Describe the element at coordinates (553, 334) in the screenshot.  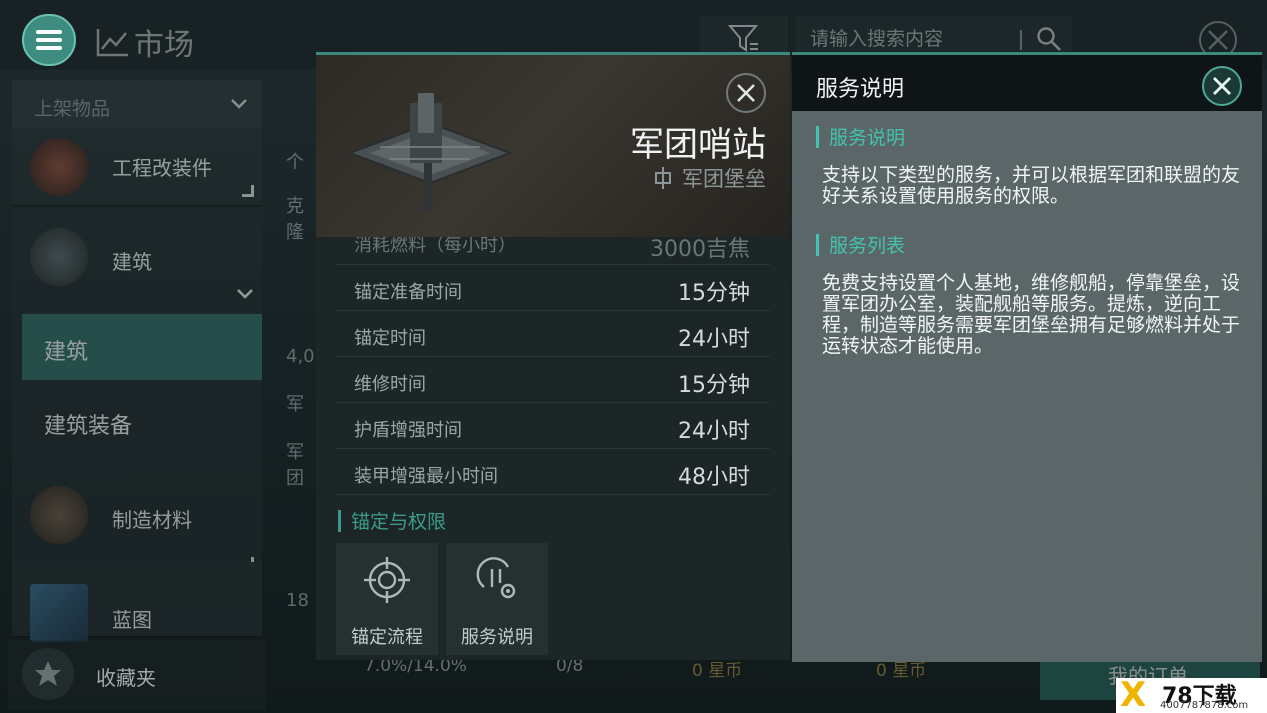
I see `table-row: 锚定时间 24小时` at that location.